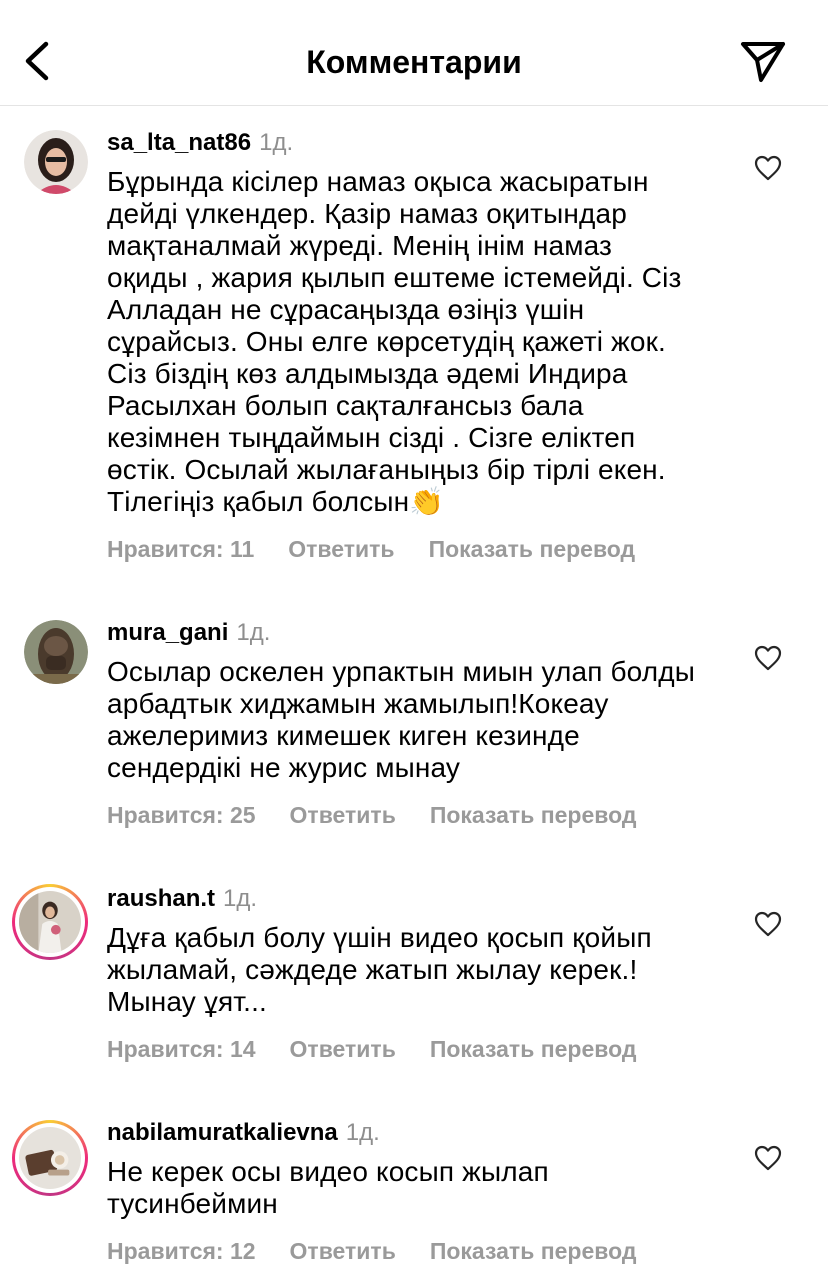 The height and width of the screenshot is (1266, 828). I want to click on comment-line: жыламай, сәждеде жатып жылау керек.!, so click(372, 969).